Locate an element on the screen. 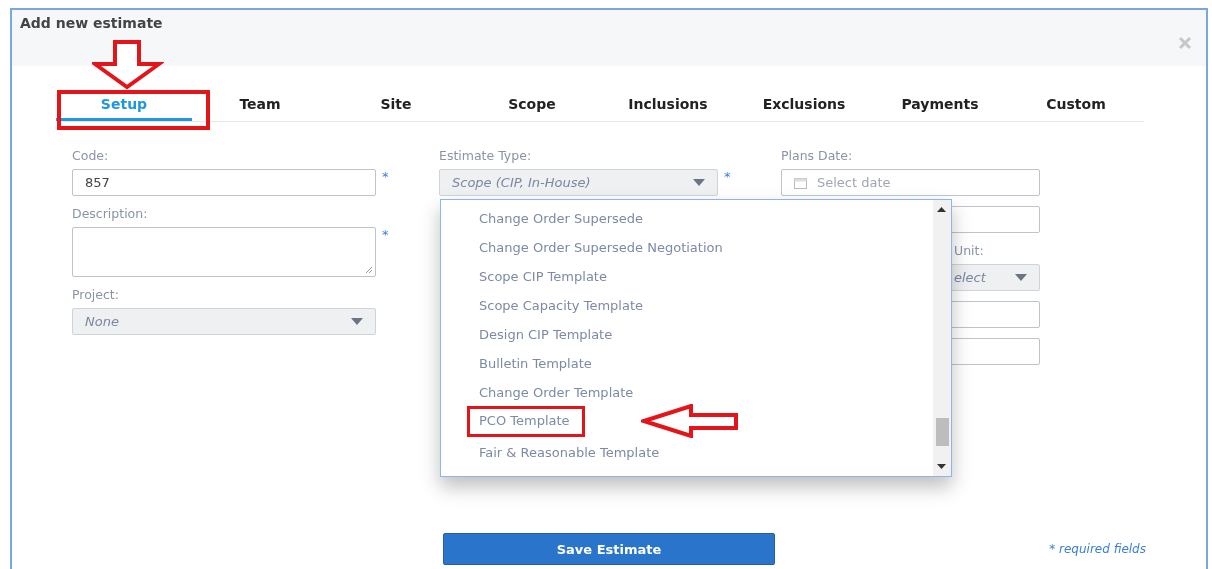 The width and height of the screenshot is (1212, 569). resize-grip-icon is located at coordinates (369, 270).